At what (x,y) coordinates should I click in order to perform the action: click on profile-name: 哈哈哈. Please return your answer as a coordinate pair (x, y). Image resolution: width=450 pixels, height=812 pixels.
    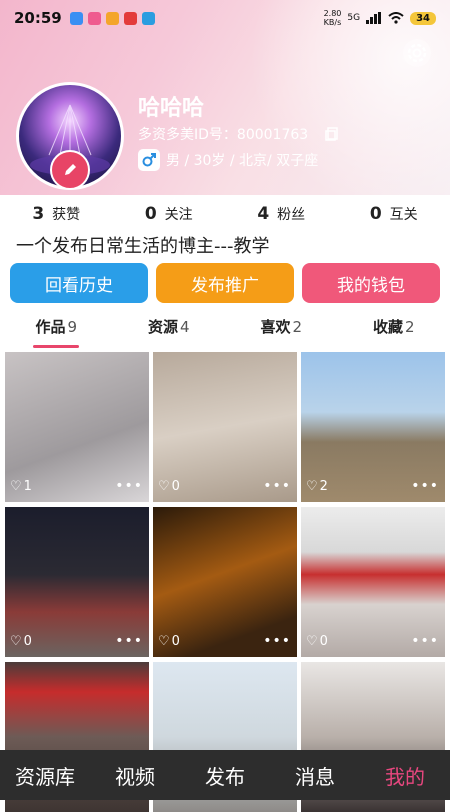
    Looking at the image, I should click on (171, 106).